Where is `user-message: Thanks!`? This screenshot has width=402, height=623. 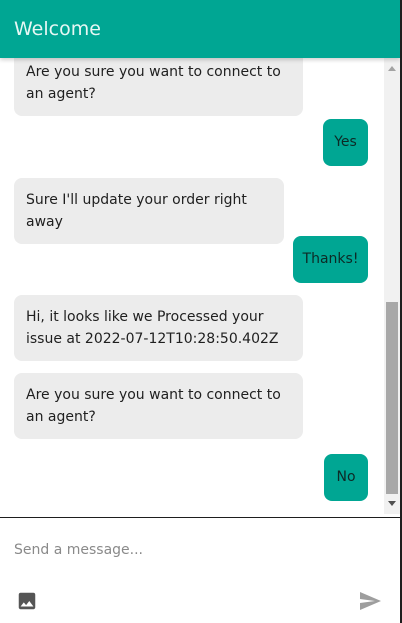 user-message: Thanks! is located at coordinates (330, 259).